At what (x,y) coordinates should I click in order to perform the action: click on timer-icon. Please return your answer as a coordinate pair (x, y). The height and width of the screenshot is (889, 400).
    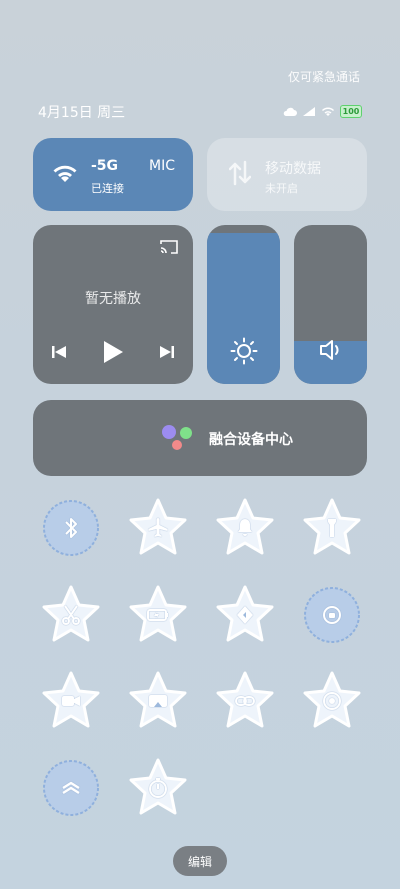
    Looking at the image, I should click on (158, 788).